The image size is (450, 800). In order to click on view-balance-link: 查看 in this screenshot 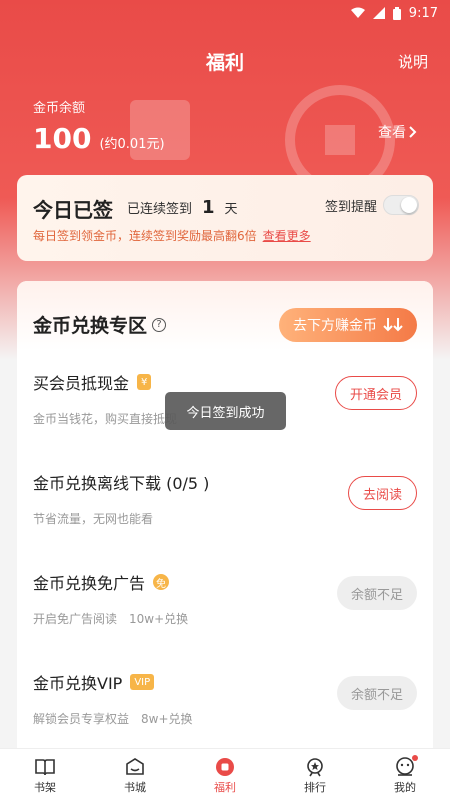, I will do `click(397, 132)`.